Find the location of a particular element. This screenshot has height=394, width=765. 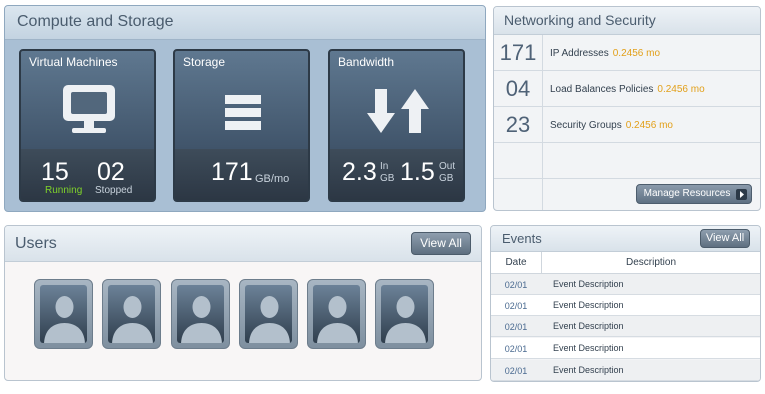

manage-resources-label: Manage Resources is located at coordinates (687, 193).